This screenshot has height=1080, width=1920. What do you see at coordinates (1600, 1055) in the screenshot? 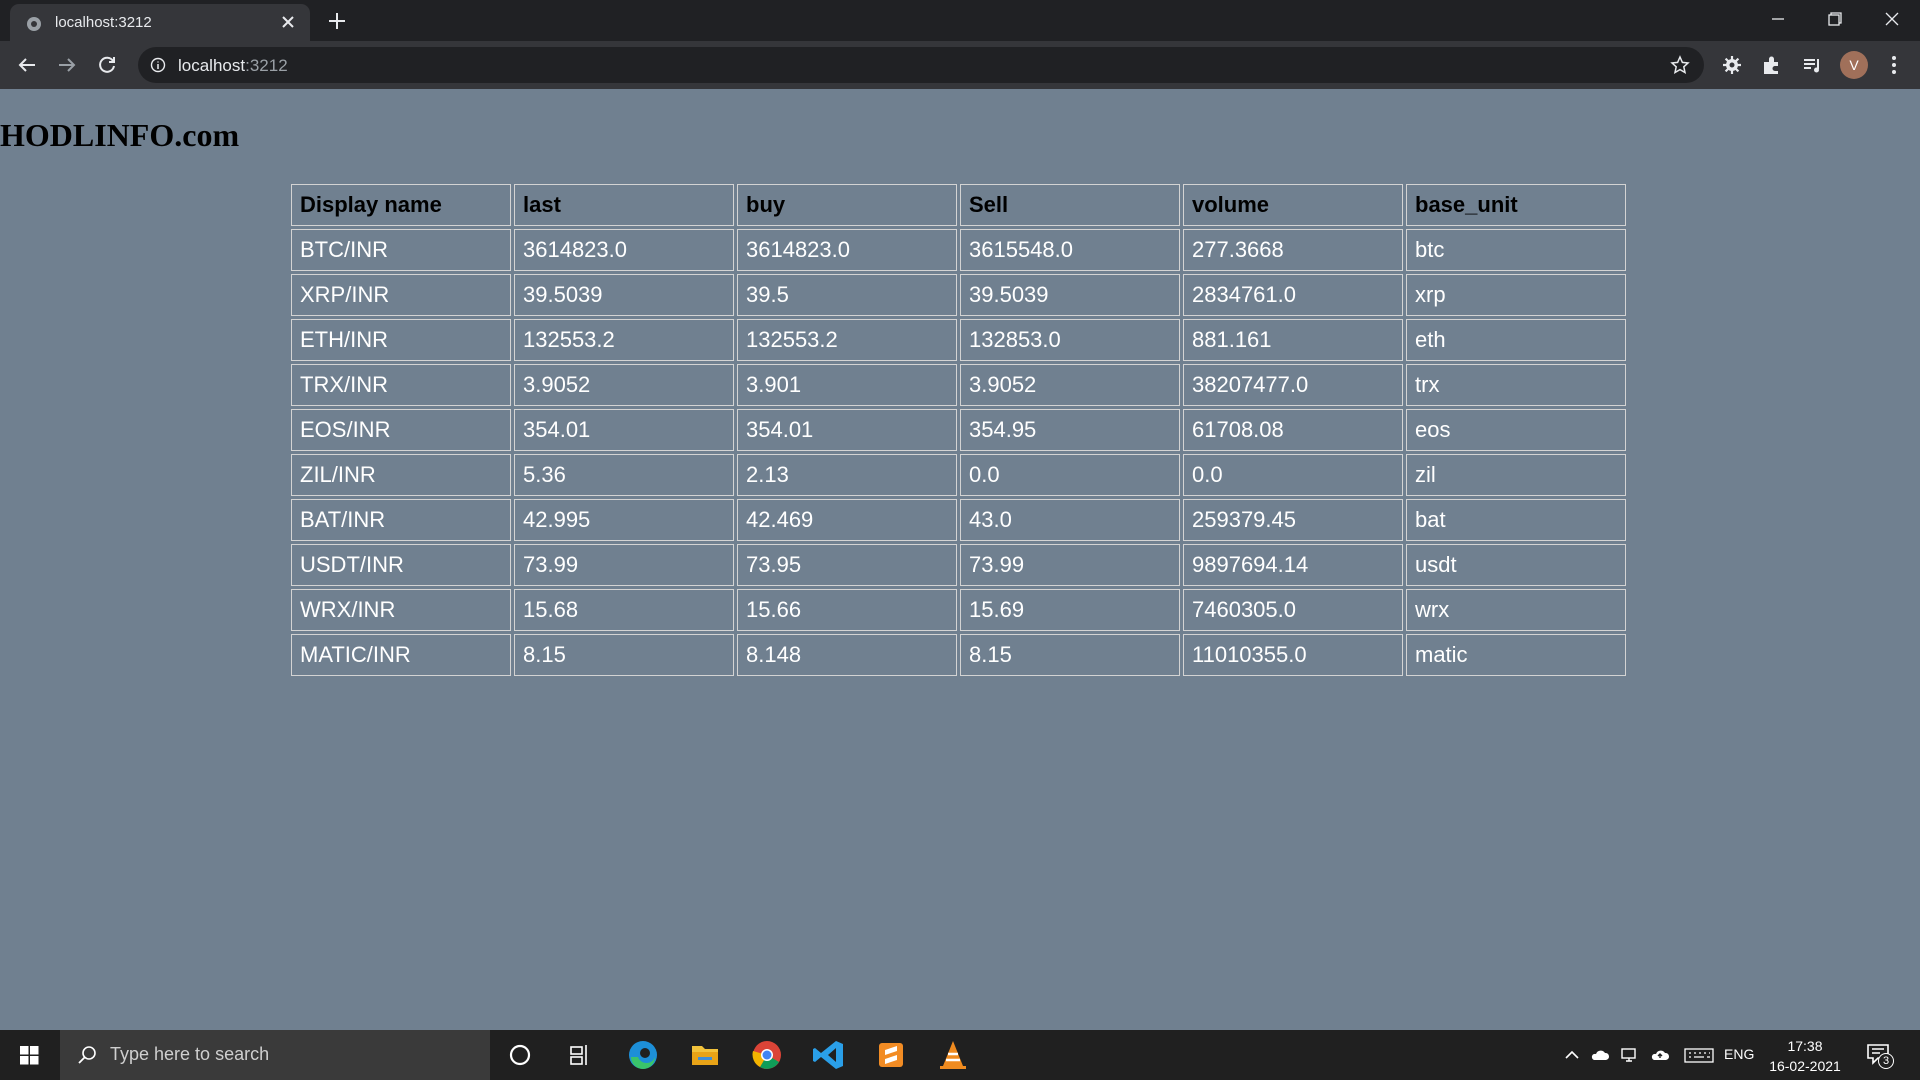
I see `onedrive-icon` at bounding box center [1600, 1055].